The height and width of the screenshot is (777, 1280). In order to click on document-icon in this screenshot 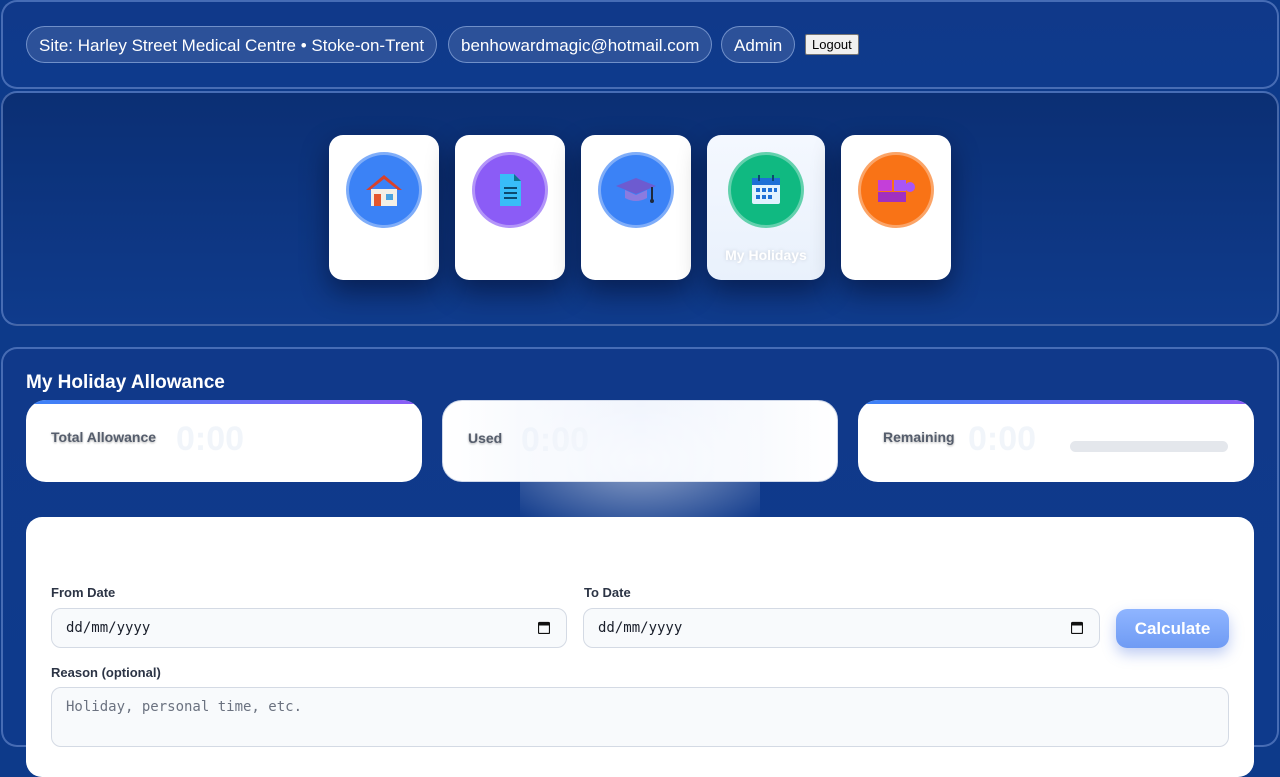, I will do `click(510, 190)`.